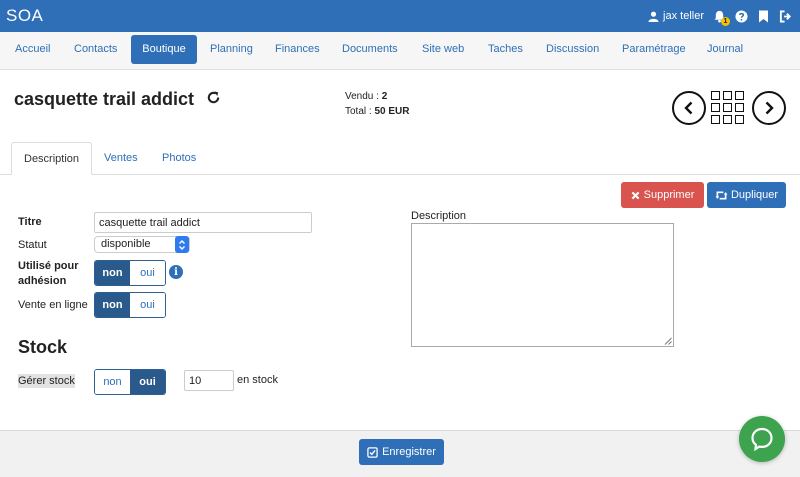  Describe the element at coordinates (42, 281) in the screenshot. I see `adhesion-label-line2: adhésion` at that location.